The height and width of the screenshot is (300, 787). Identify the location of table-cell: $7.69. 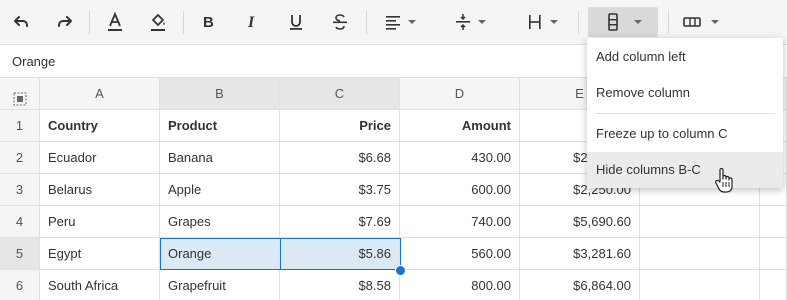
(340, 222).